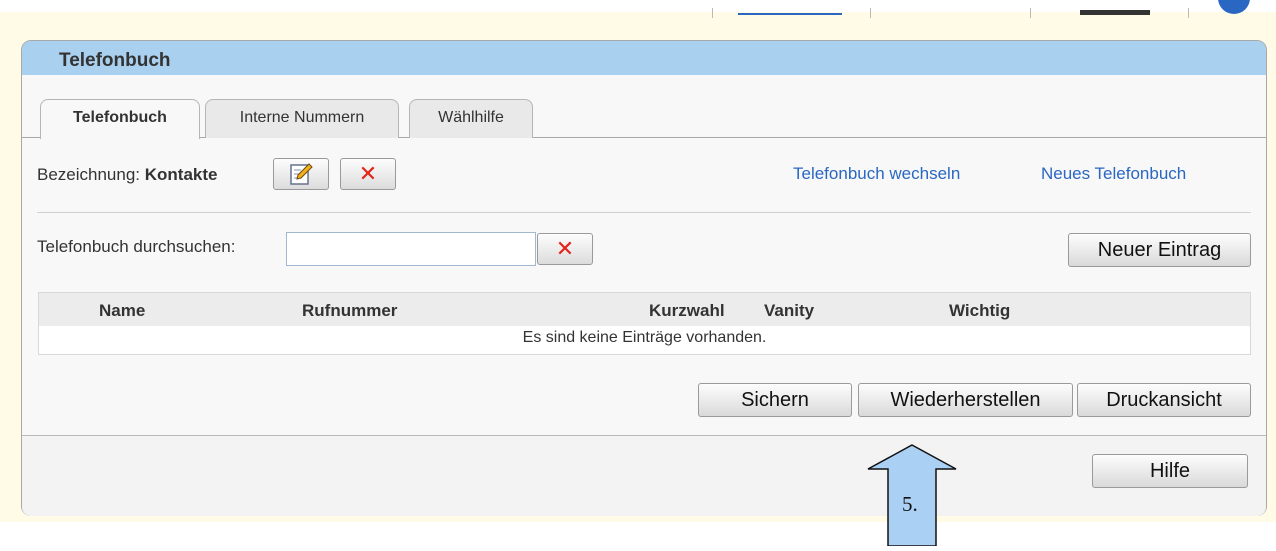  I want to click on column-header-name: Name, so click(122, 311).